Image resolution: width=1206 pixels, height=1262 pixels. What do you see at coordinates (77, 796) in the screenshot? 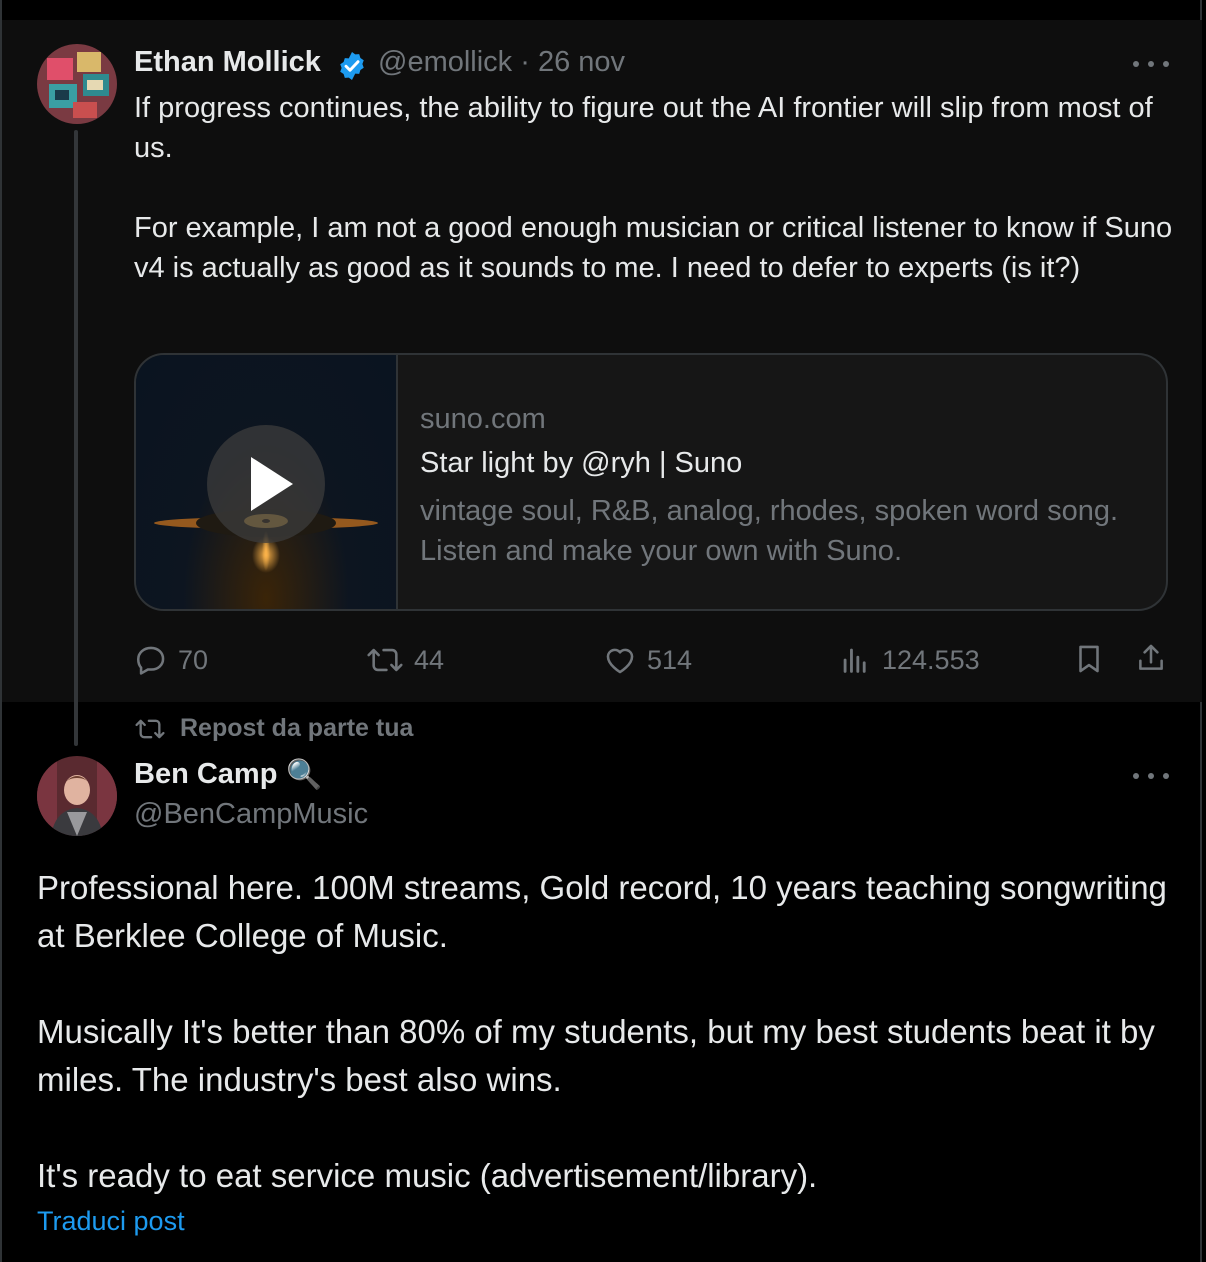
I see `avatar-ben-camp` at bounding box center [77, 796].